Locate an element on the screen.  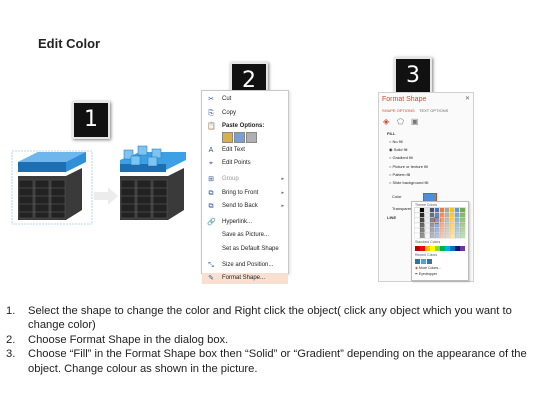
menu-item-edit-points: ⌖ Edit Points is located at coordinates (245, 163).